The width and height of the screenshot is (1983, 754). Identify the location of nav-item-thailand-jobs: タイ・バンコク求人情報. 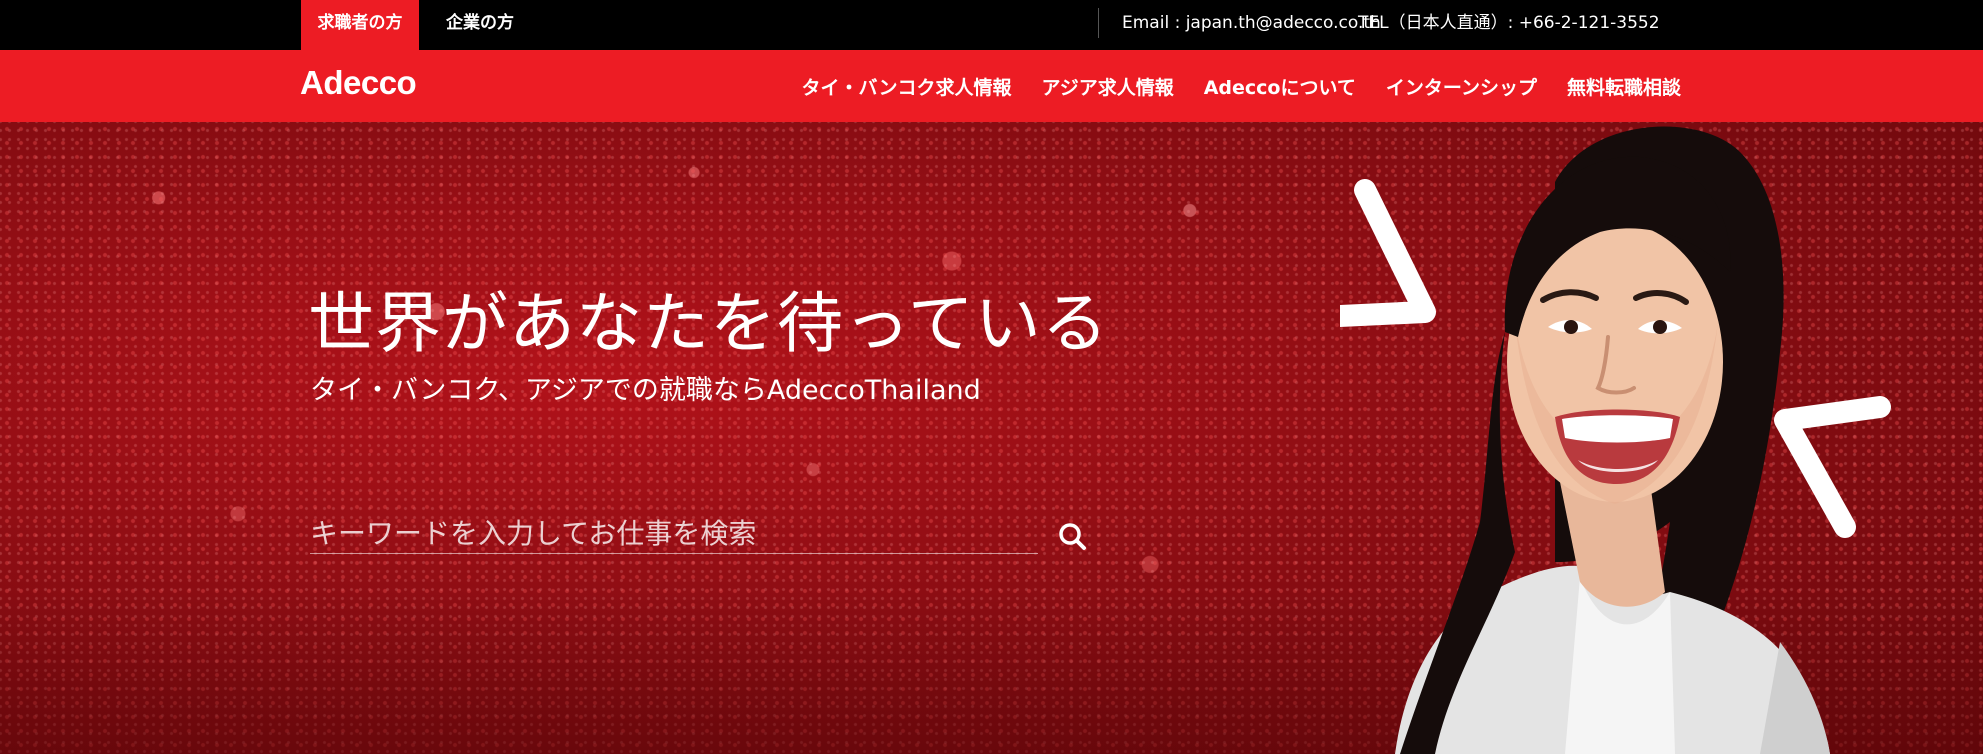
(907, 86).